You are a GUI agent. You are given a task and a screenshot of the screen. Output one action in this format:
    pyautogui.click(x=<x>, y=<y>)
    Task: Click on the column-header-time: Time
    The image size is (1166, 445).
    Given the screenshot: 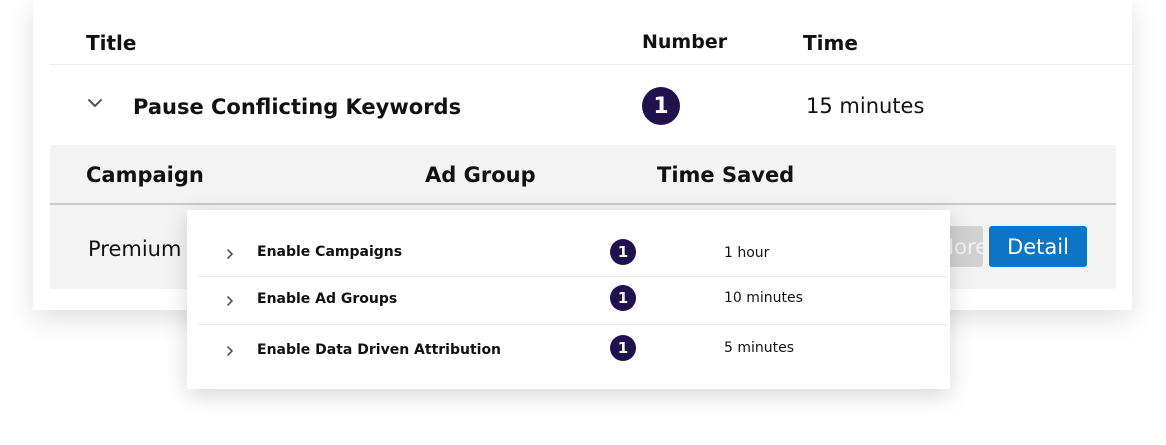 What is the action you would take?
    pyautogui.click(x=830, y=43)
    